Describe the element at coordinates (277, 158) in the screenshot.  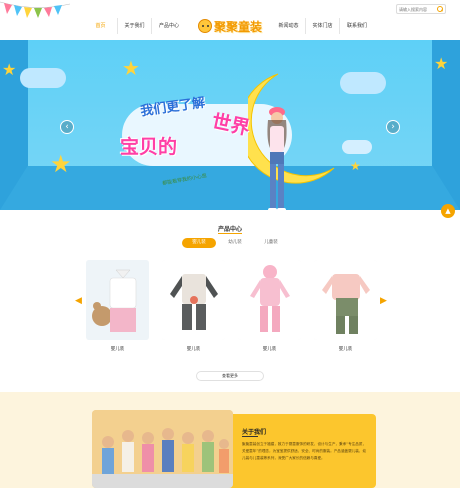
I see `girl-photo` at that location.